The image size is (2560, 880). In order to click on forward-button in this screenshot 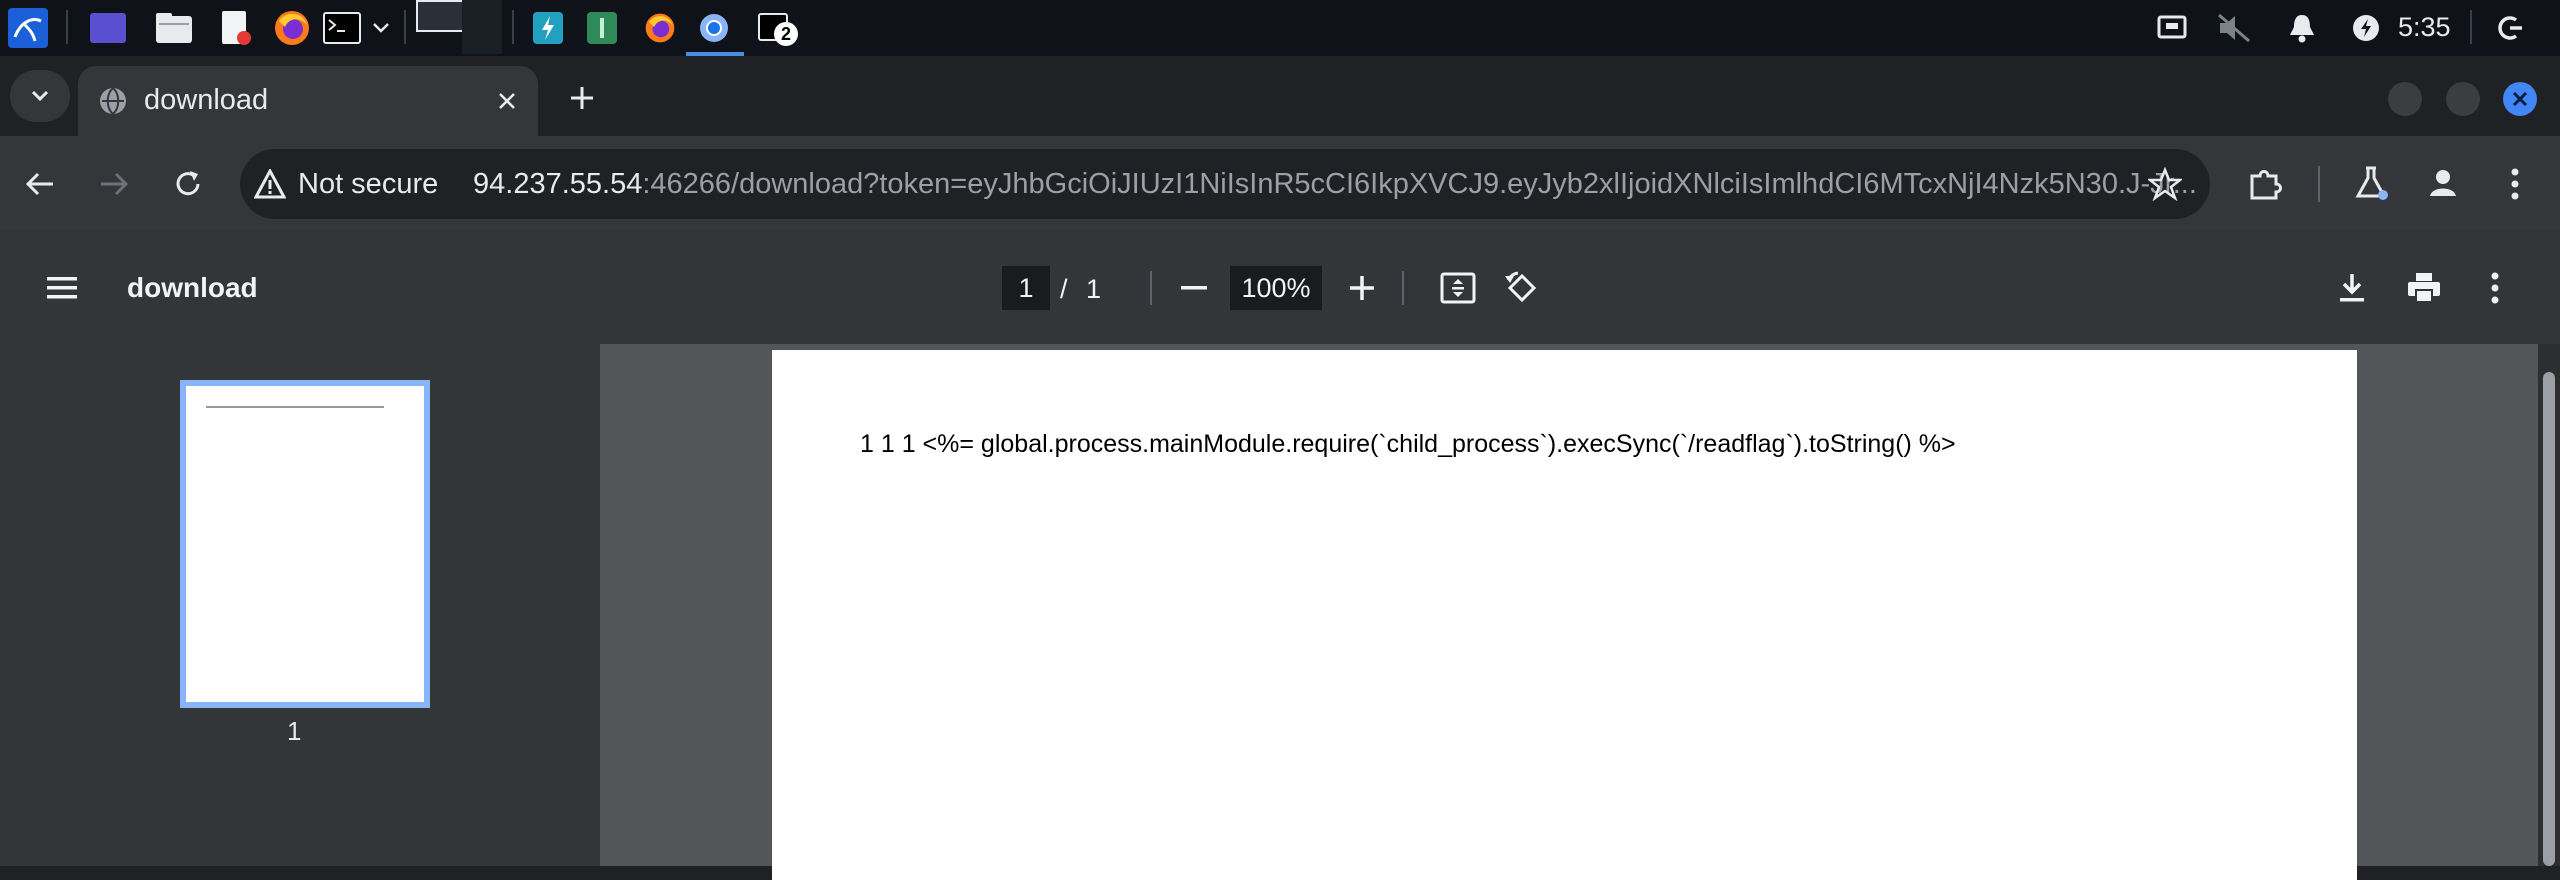, I will do `click(114, 184)`.